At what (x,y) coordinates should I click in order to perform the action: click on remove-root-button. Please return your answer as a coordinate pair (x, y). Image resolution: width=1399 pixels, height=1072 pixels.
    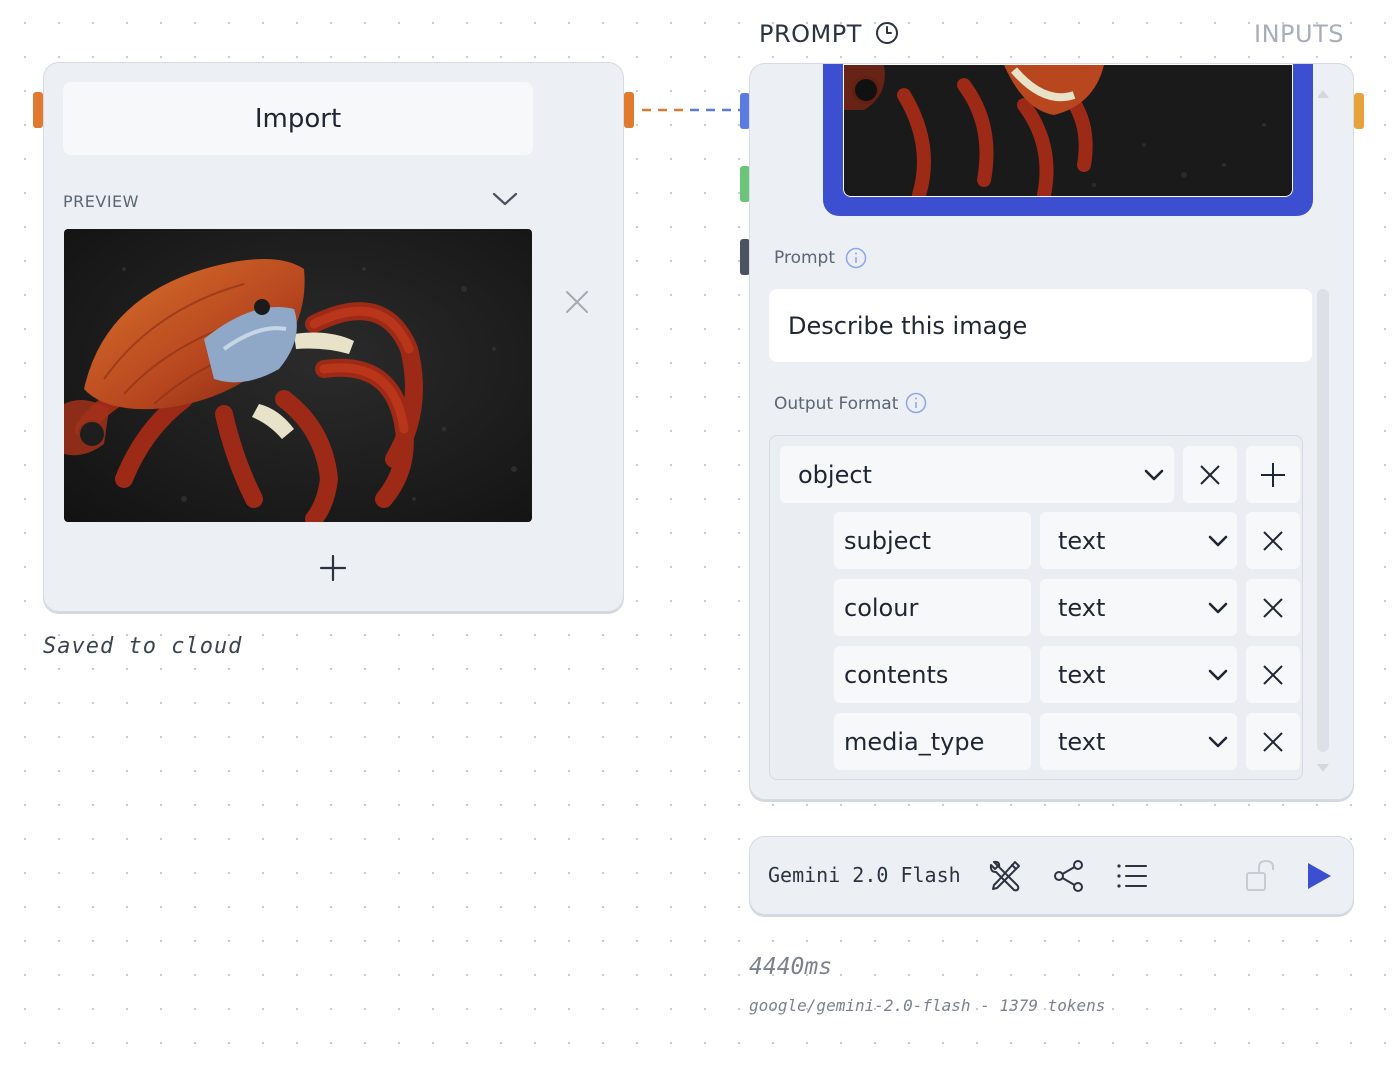
    Looking at the image, I should click on (1210, 474).